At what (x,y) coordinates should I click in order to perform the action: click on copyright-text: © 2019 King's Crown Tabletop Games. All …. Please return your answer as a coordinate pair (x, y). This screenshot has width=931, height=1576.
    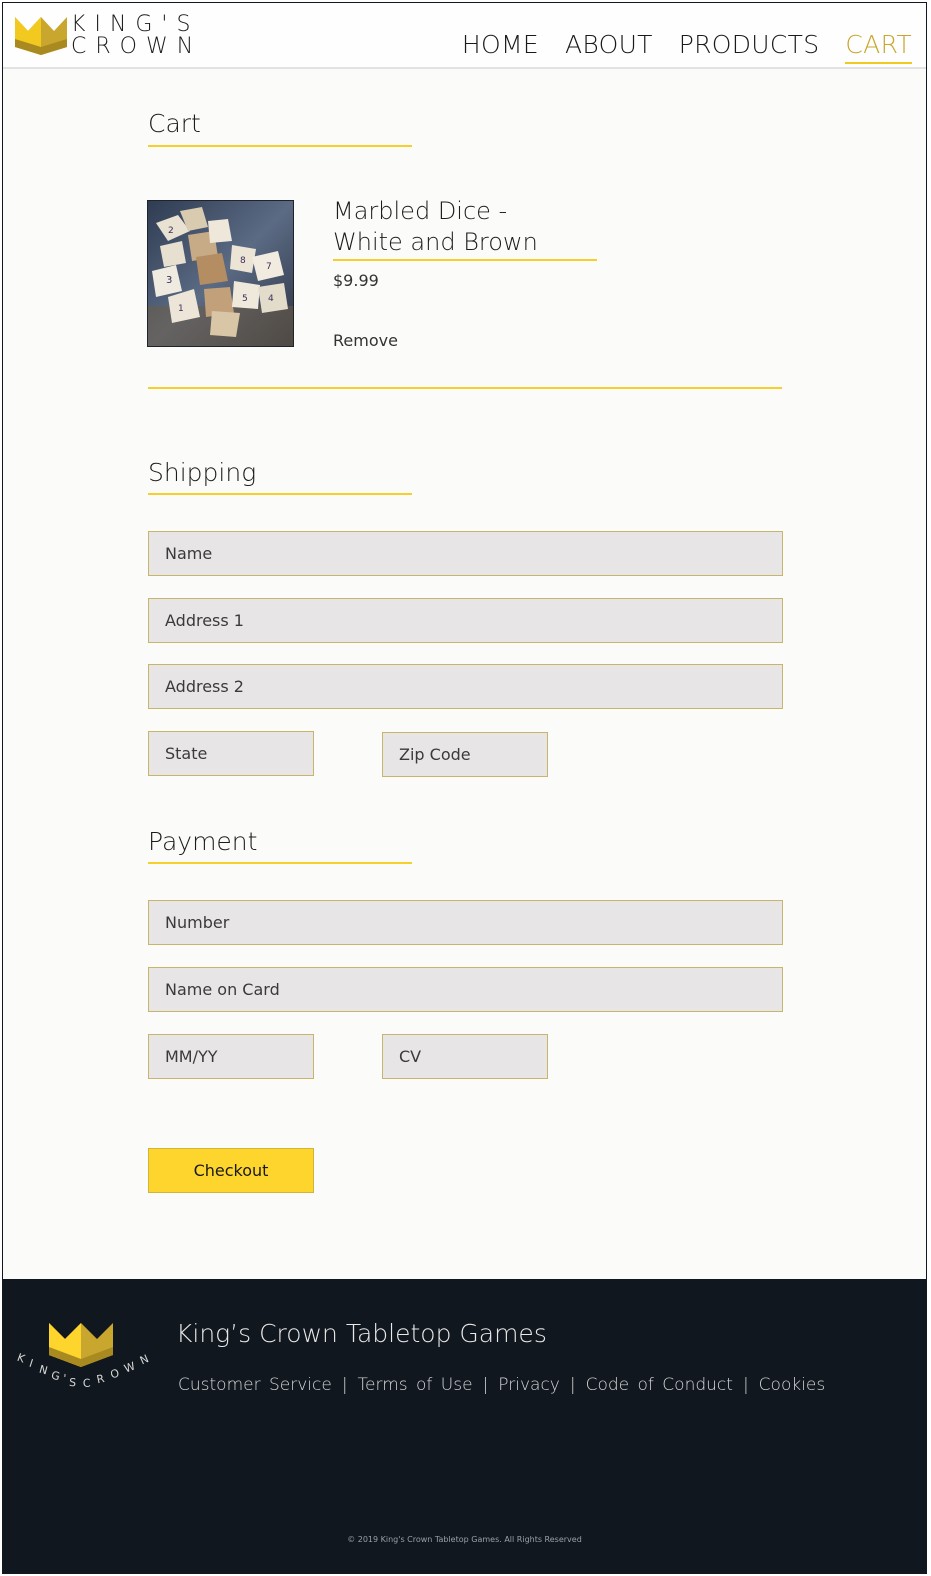
    Looking at the image, I should click on (464, 1539).